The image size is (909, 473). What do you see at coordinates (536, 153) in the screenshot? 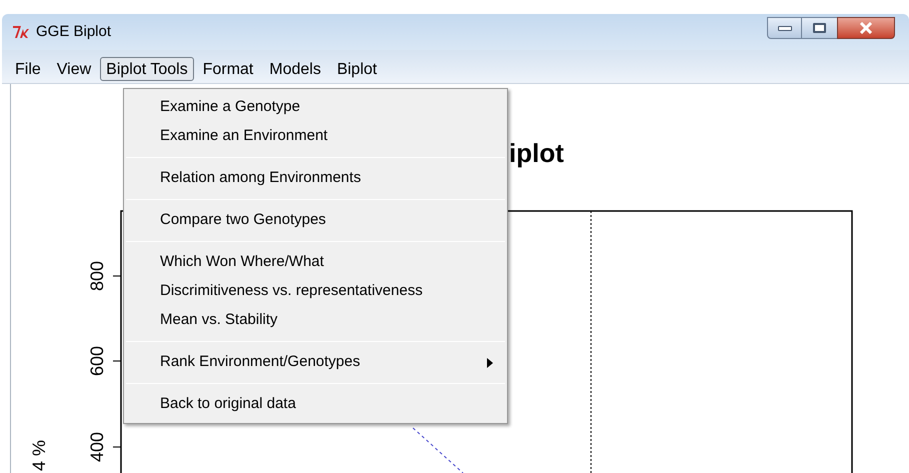
I see `plot-title: iplot` at bounding box center [536, 153].